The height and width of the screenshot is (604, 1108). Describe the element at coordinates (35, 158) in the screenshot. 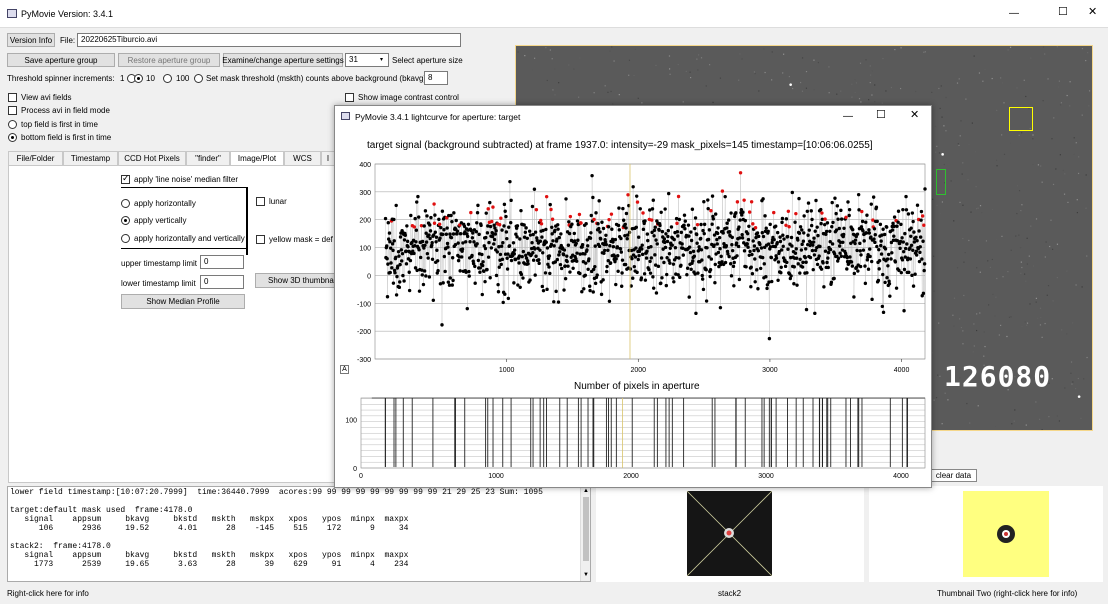

I see `tab-file-folder: File/Folder` at that location.